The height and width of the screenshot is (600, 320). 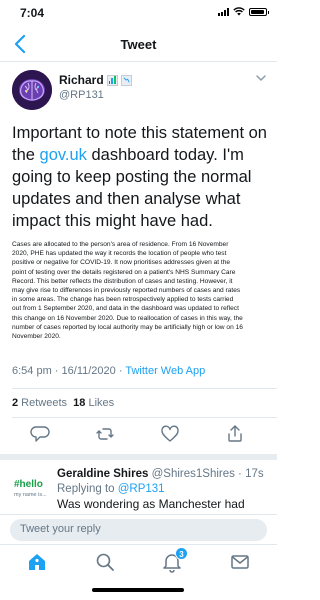 I want to click on retweet-icon, so click(x=105, y=434).